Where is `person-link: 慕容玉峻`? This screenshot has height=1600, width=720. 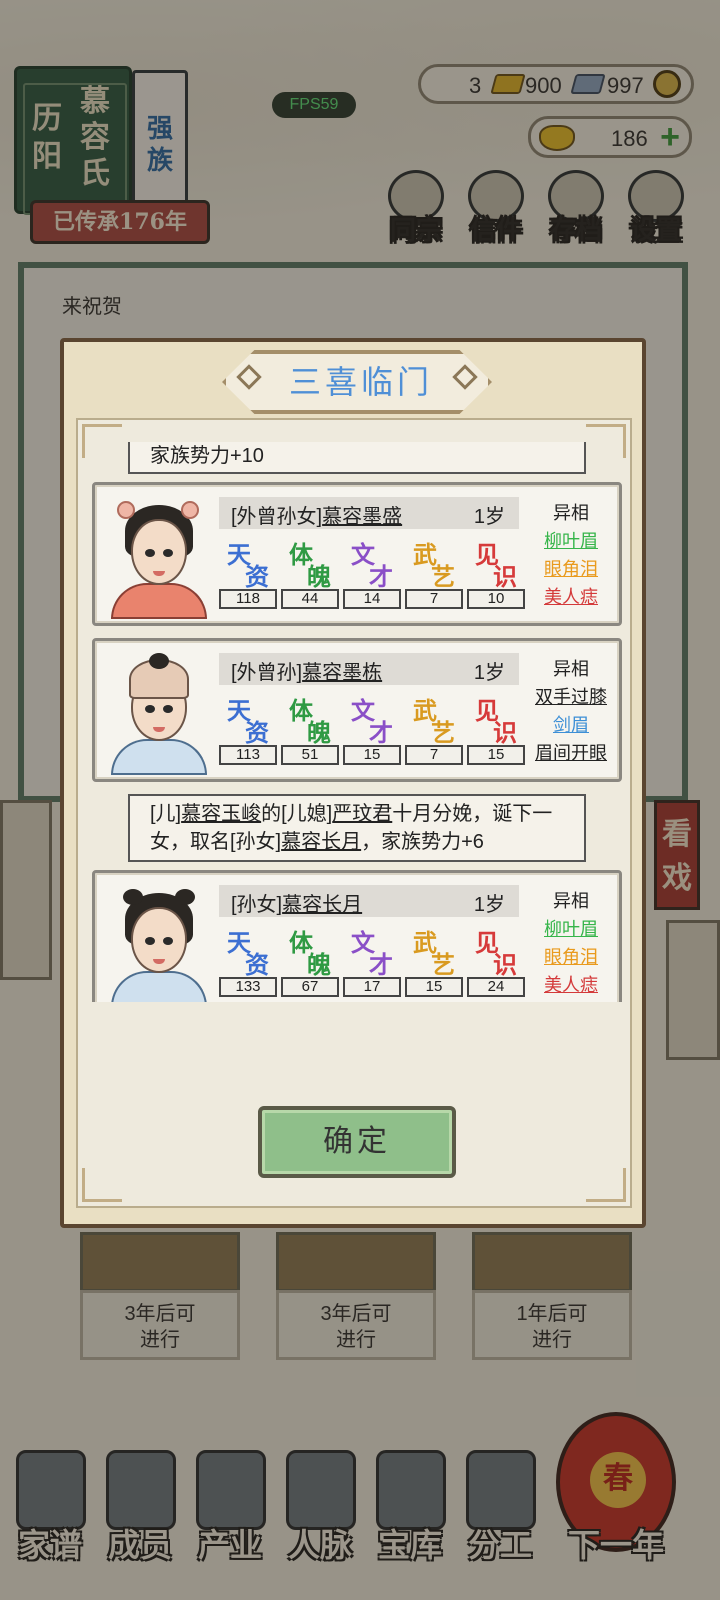
person-link: 慕容玉峻 is located at coordinates (221, 814).